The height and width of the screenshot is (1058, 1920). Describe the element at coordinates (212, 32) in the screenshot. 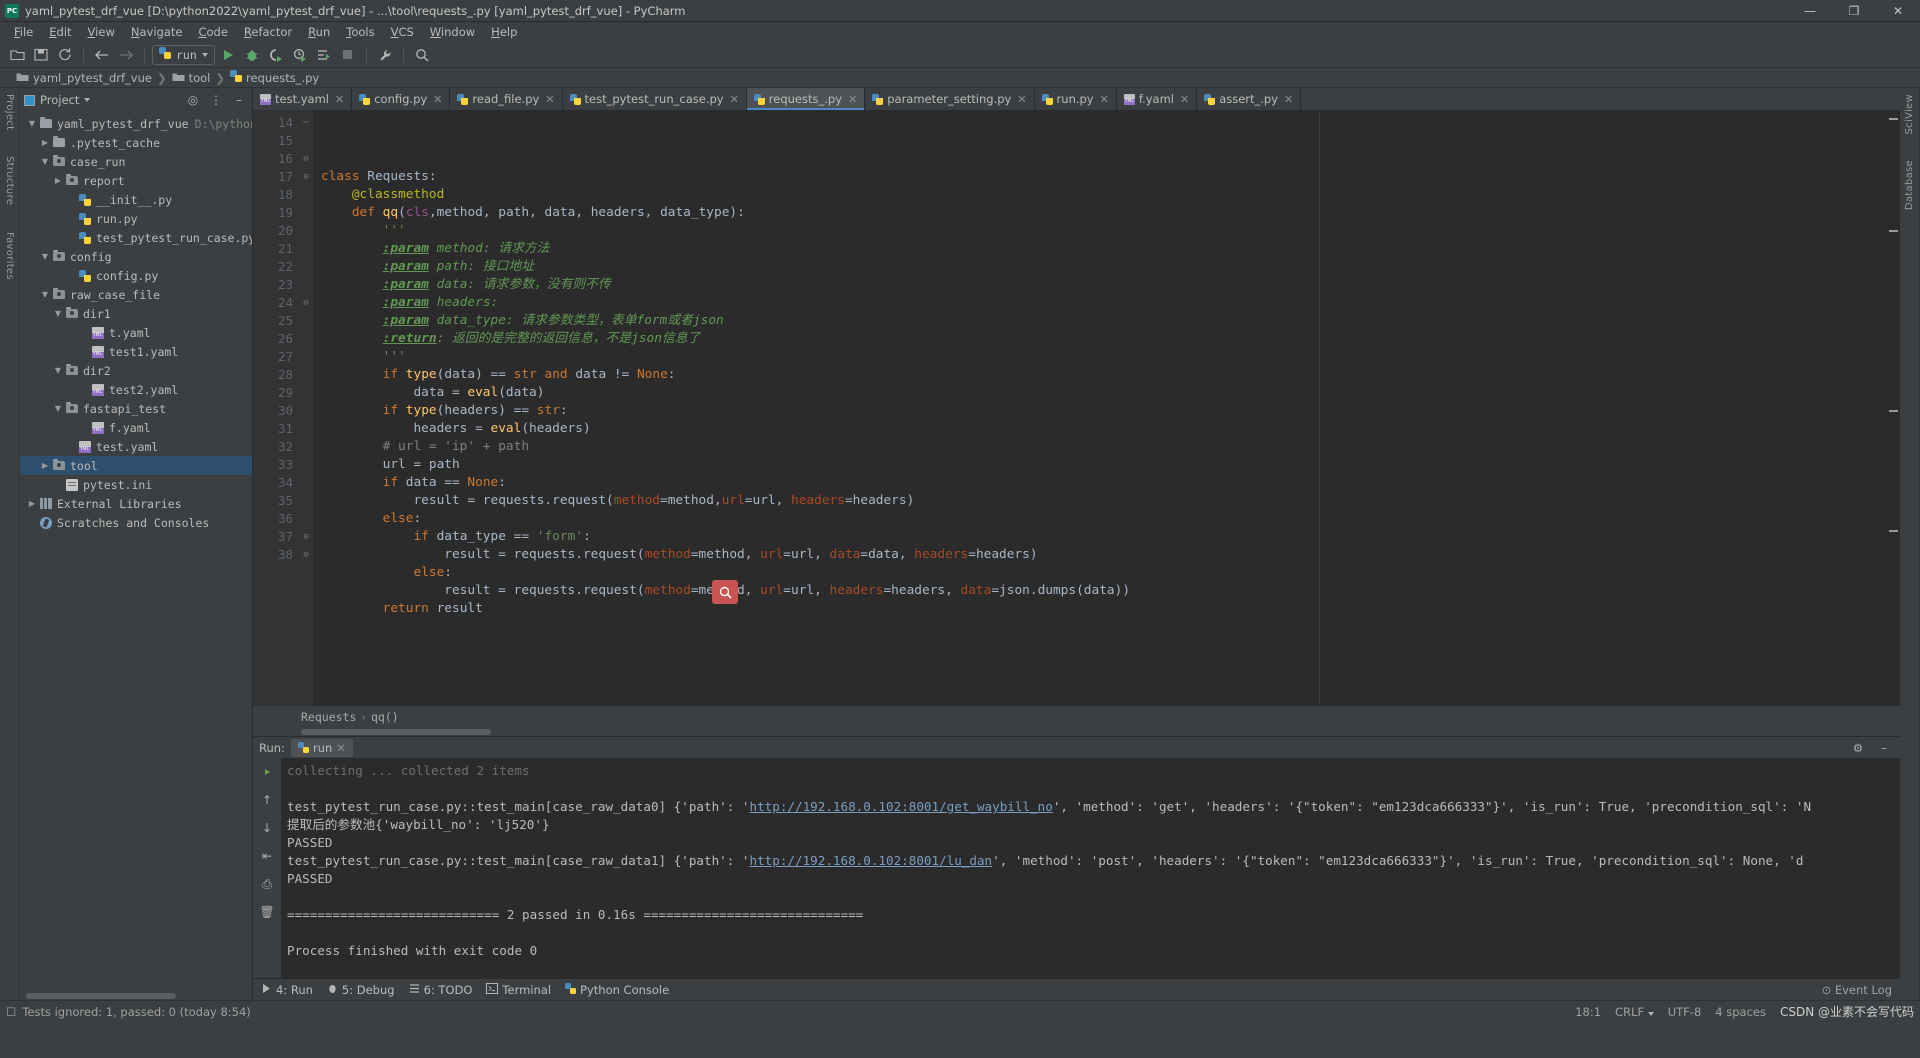

I see `menu-item-code: Code` at that location.